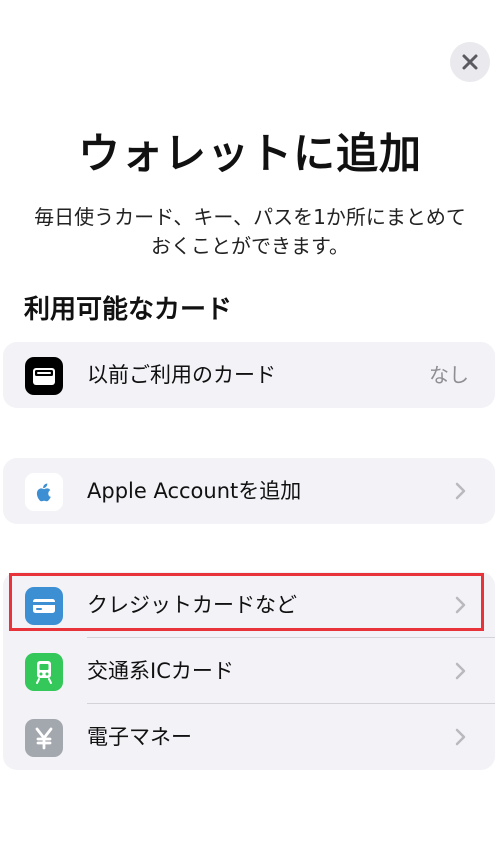  I want to click on e-money-row: 電子マネー, so click(249, 737).